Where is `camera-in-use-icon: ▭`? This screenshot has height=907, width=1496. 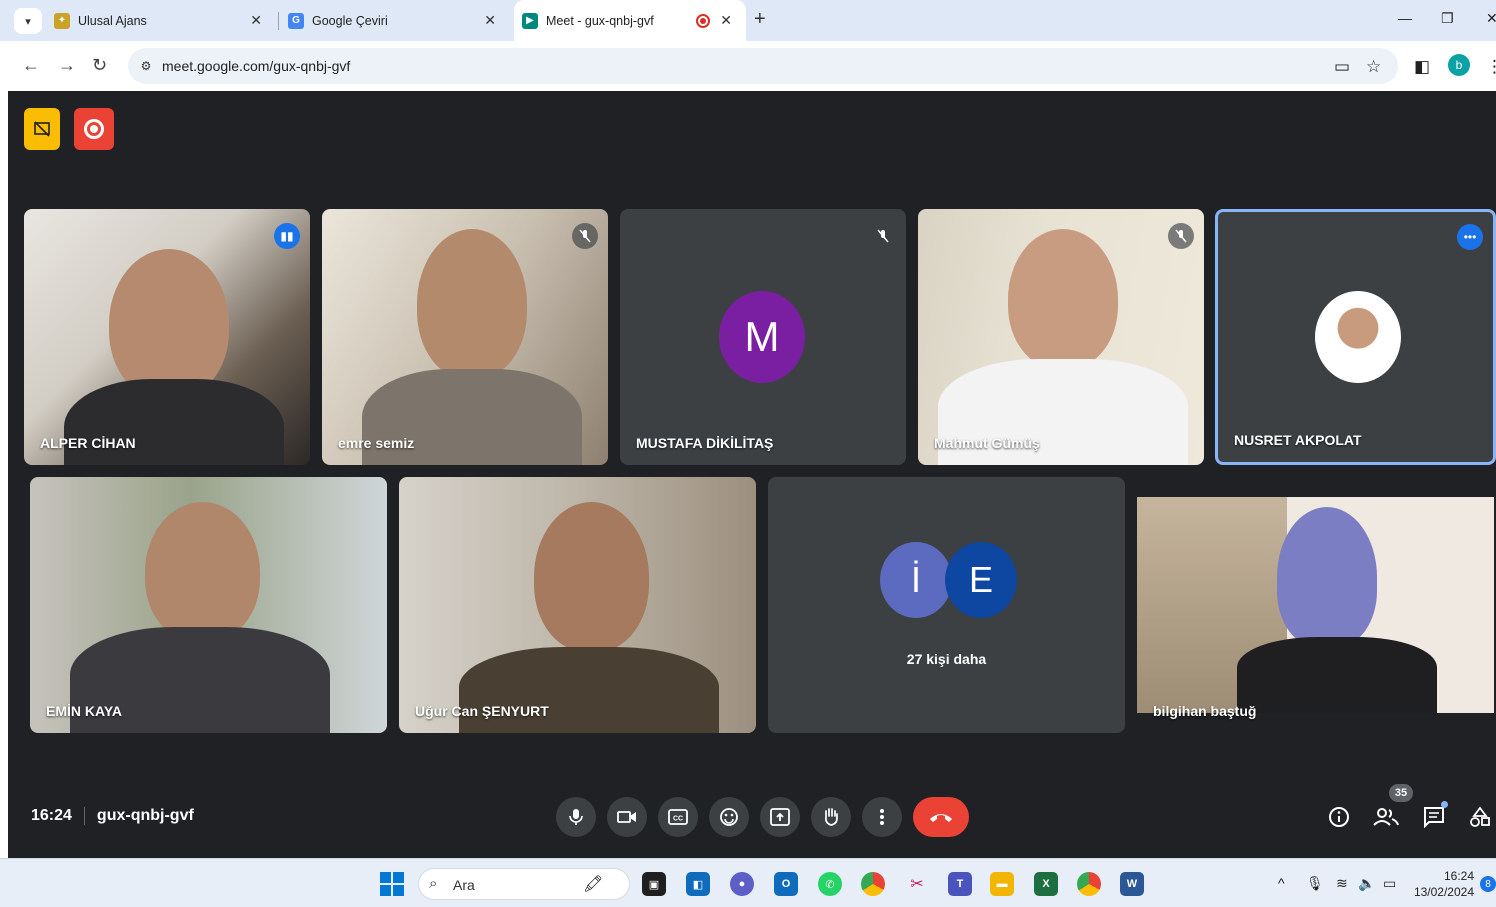
camera-in-use-icon: ▭ is located at coordinates (1342, 67).